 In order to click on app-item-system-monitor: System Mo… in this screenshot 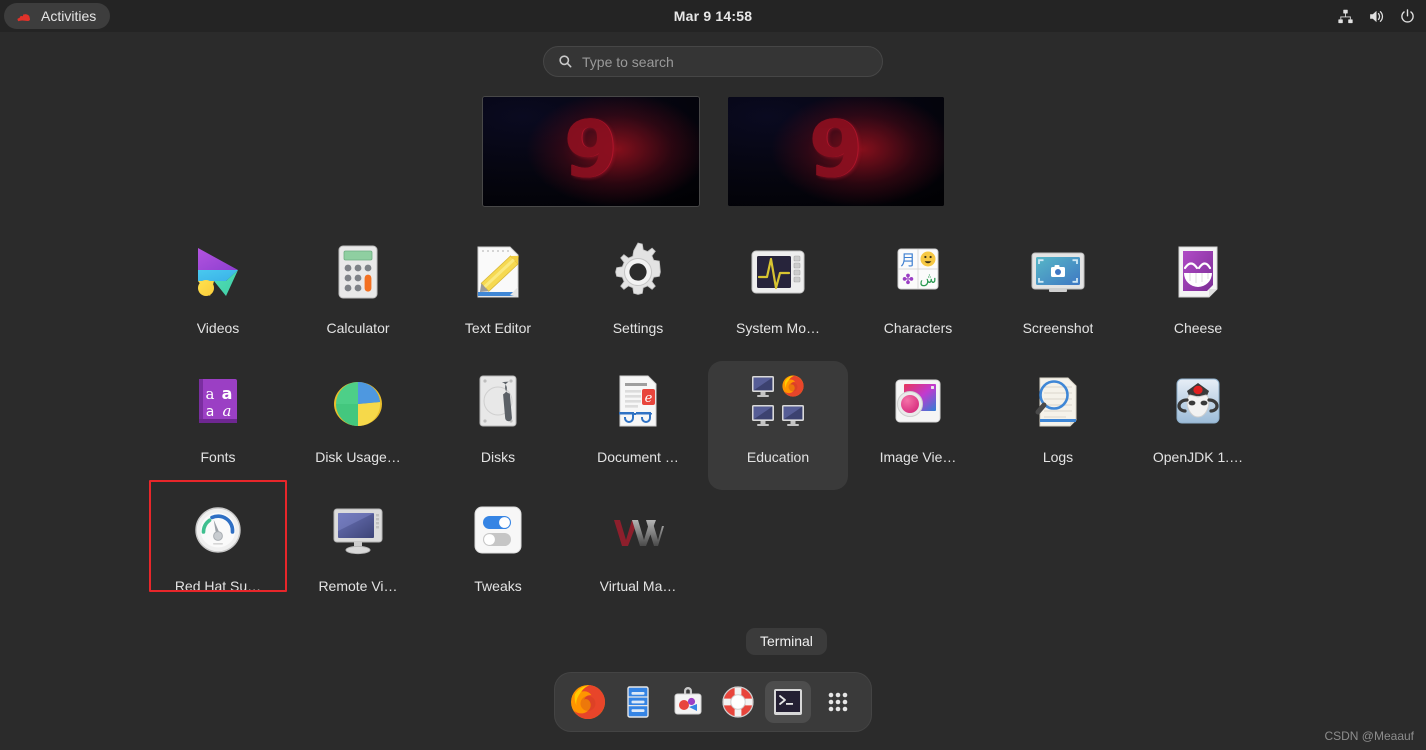, I will do `click(778, 296)`.